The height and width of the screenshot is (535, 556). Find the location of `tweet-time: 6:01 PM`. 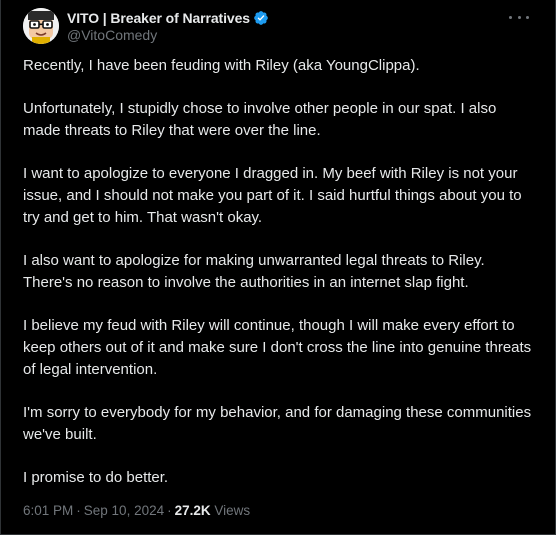

tweet-time: 6:01 PM is located at coordinates (48, 510).